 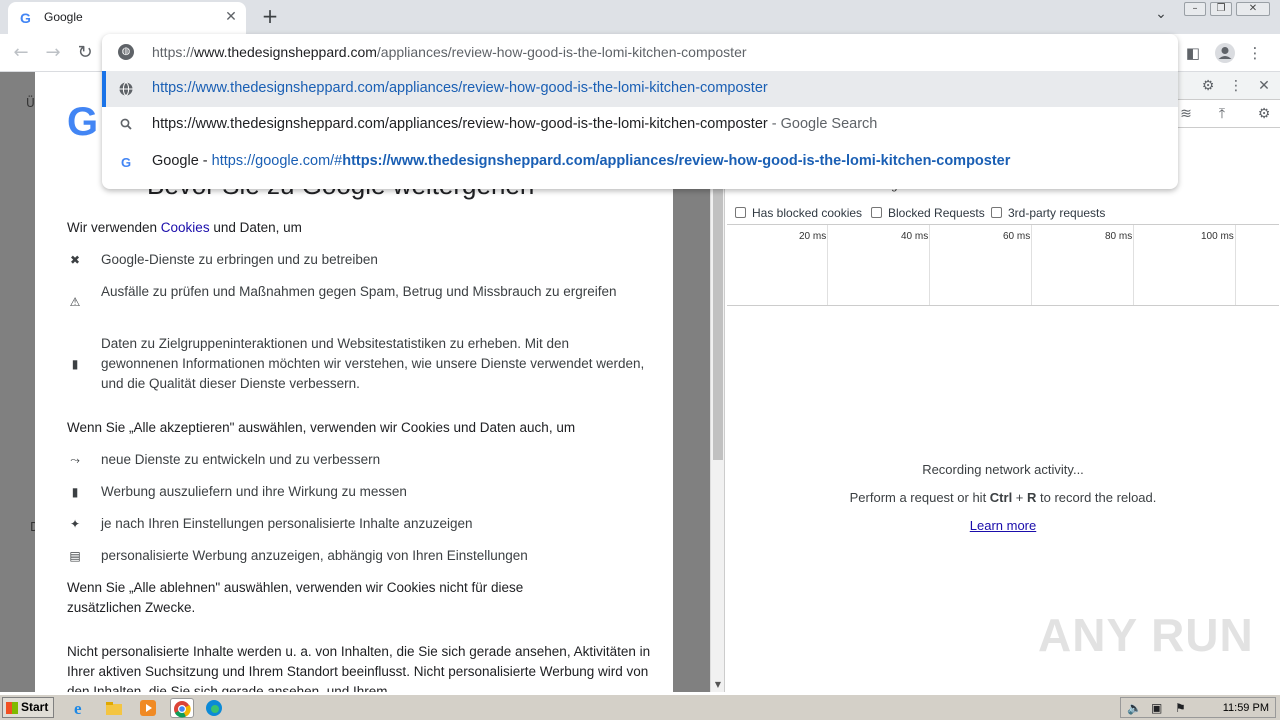 I want to click on forward-button: →, so click(x=53, y=53).